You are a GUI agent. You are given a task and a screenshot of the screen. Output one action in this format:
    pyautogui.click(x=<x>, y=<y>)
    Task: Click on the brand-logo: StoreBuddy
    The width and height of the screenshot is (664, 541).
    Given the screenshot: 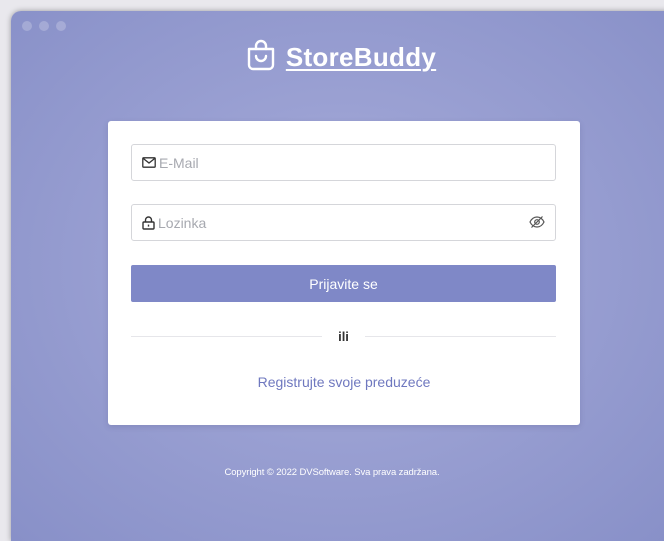 What is the action you would take?
    pyautogui.click(x=337, y=57)
    